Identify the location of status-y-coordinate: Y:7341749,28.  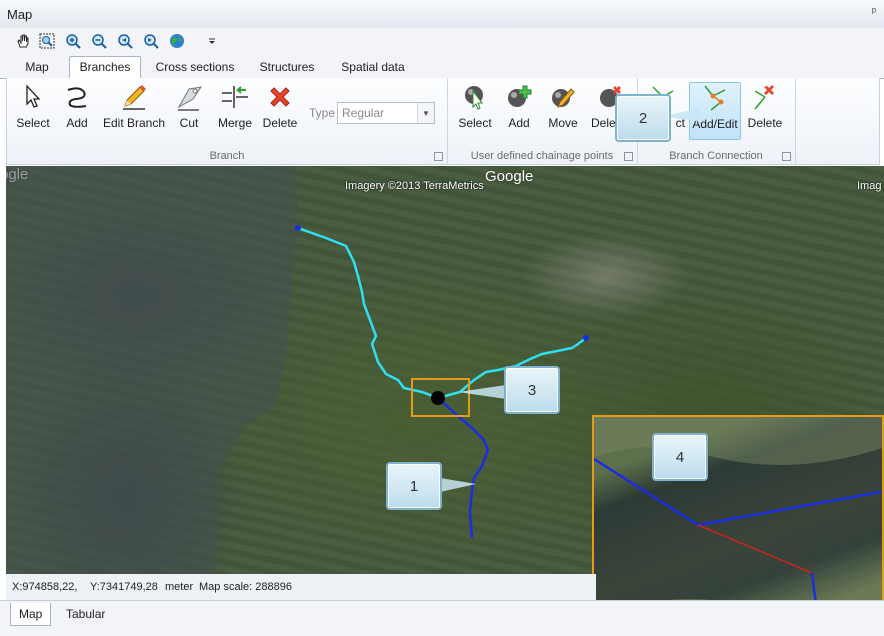
(124, 587).